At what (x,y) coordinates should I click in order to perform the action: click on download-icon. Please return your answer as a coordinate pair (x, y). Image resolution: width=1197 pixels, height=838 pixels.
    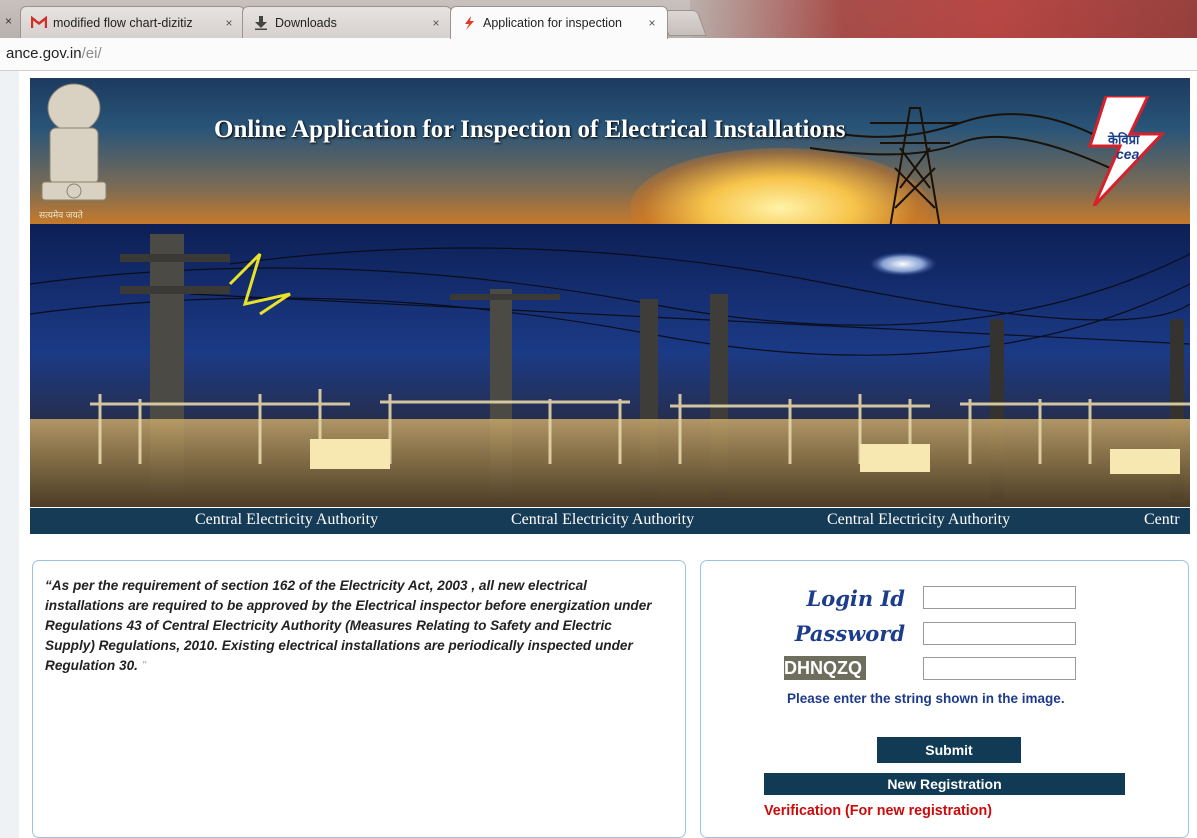
    Looking at the image, I should click on (261, 23).